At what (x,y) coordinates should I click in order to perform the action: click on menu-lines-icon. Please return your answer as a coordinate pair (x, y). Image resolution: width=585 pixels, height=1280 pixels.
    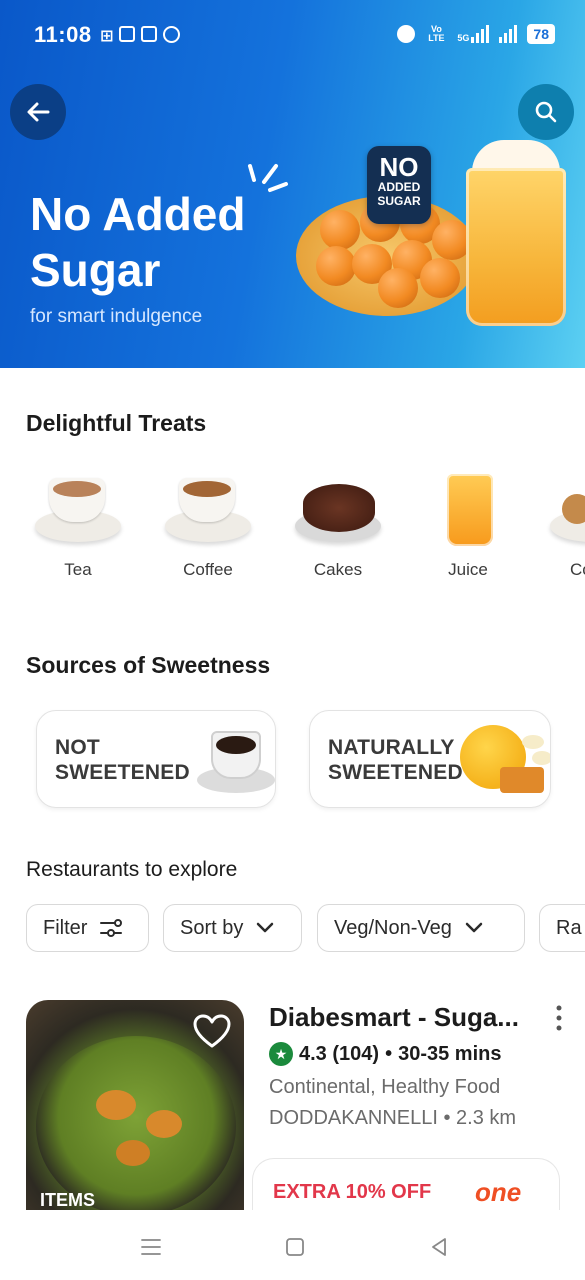
    Looking at the image, I should click on (151, 1247).